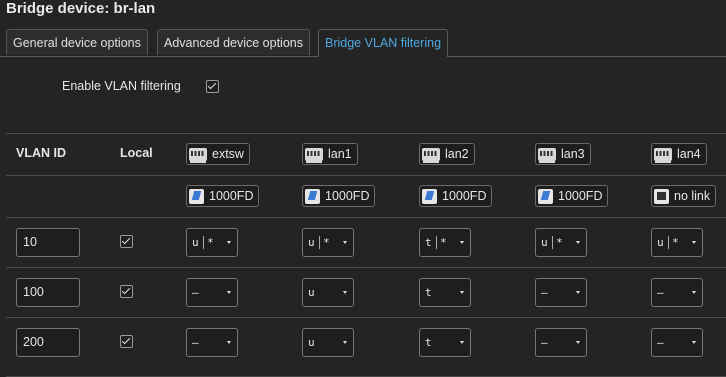  I want to click on enable-vlan-filtering-checkbox, so click(212, 86).